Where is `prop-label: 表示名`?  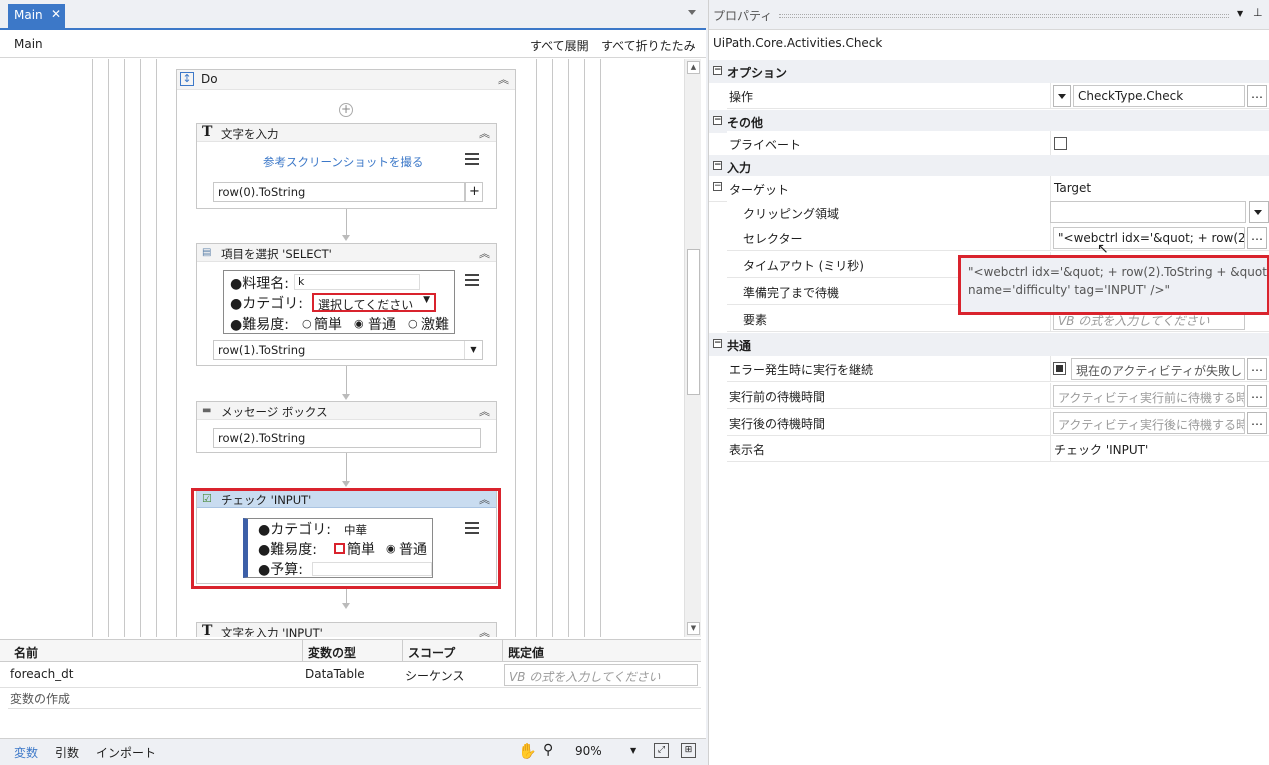
prop-label: 表示名 is located at coordinates (747, 450).